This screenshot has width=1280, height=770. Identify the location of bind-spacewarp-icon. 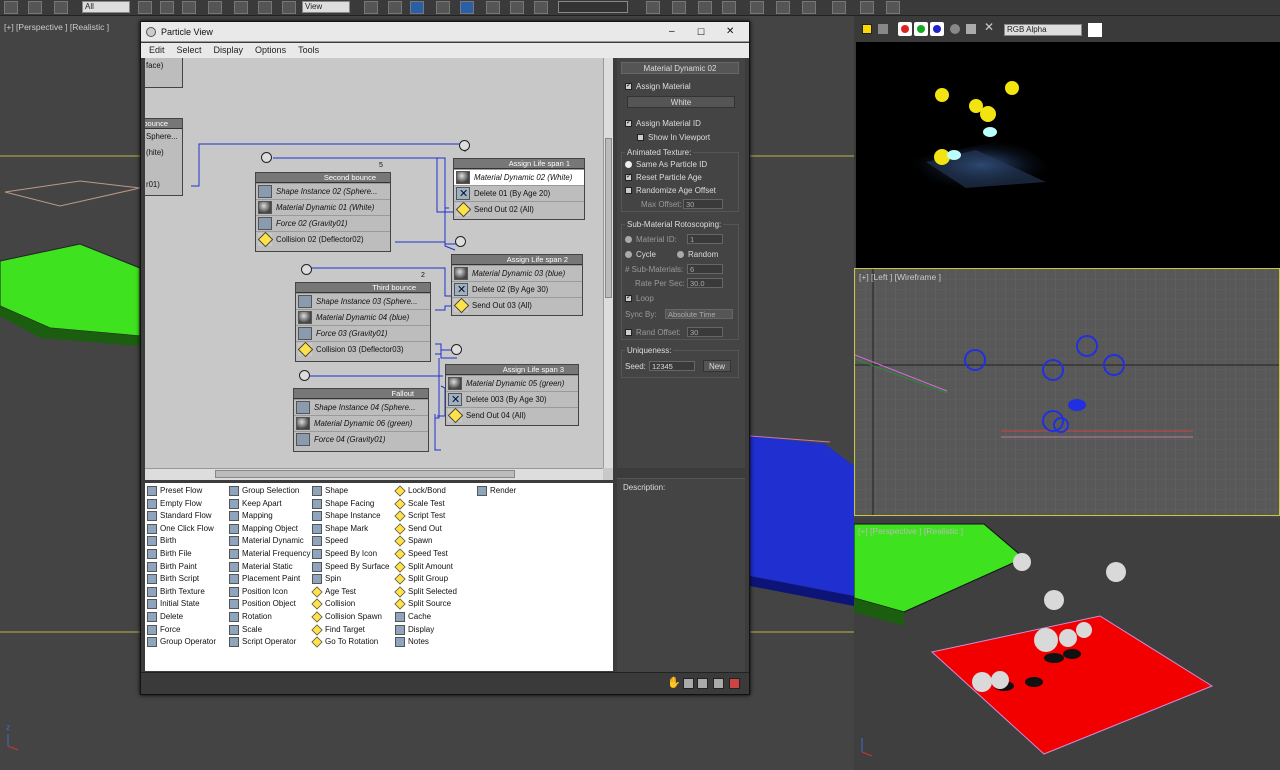
(61, 7).